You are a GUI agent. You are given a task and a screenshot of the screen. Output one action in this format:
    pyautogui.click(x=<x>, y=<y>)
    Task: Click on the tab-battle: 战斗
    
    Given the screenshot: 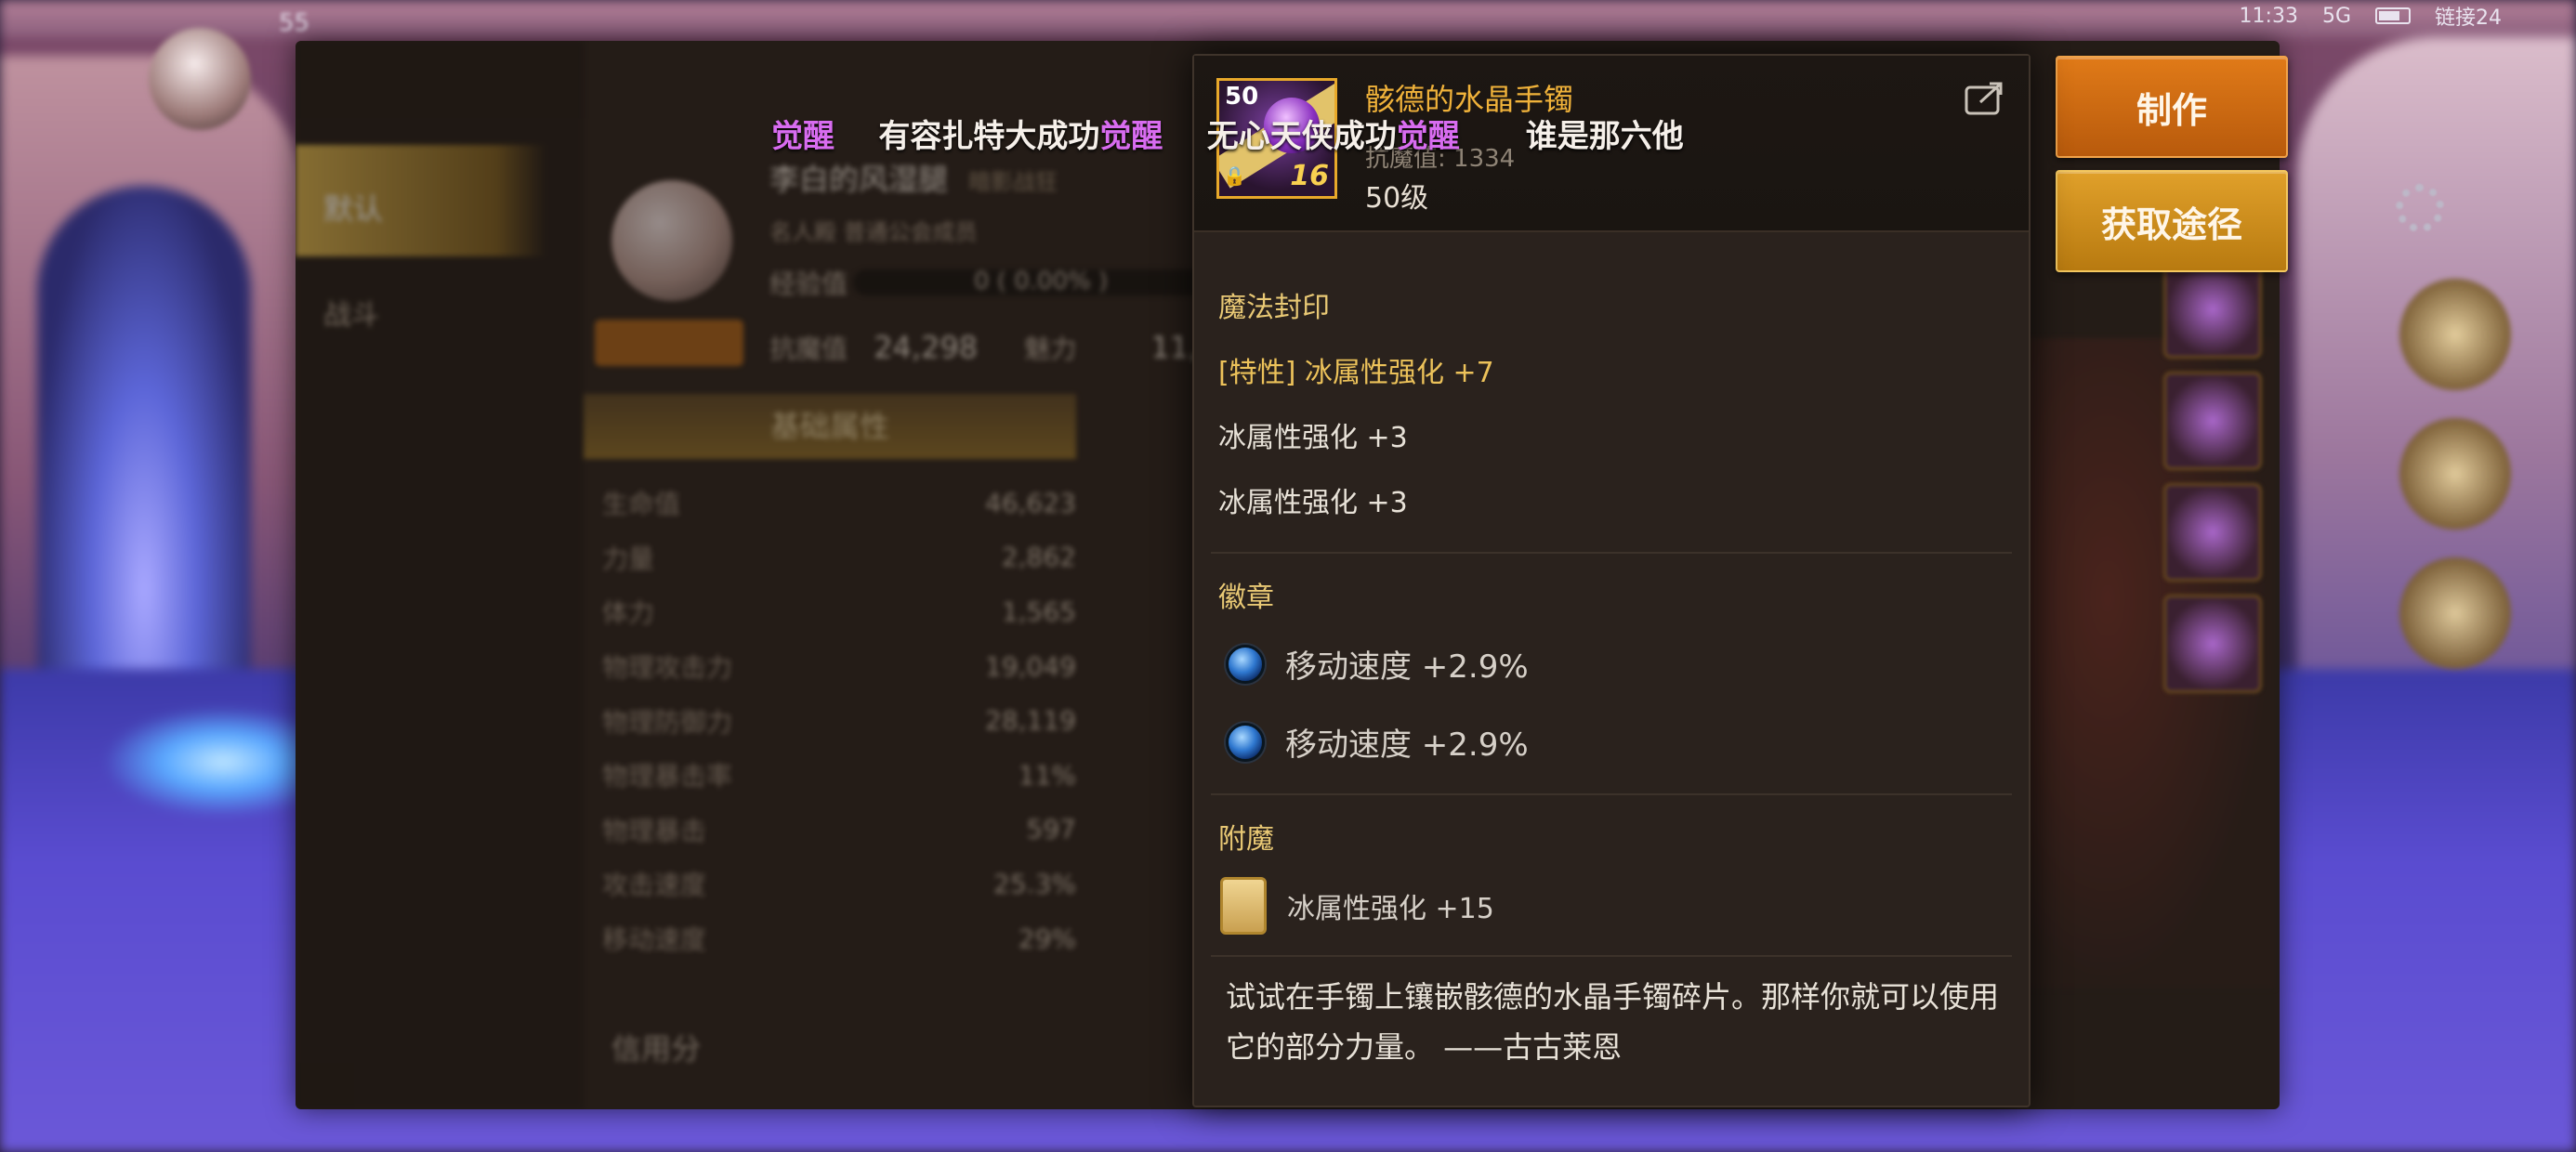 What is the action you would take?
    pyautogui.click(x=351, y=312)
    